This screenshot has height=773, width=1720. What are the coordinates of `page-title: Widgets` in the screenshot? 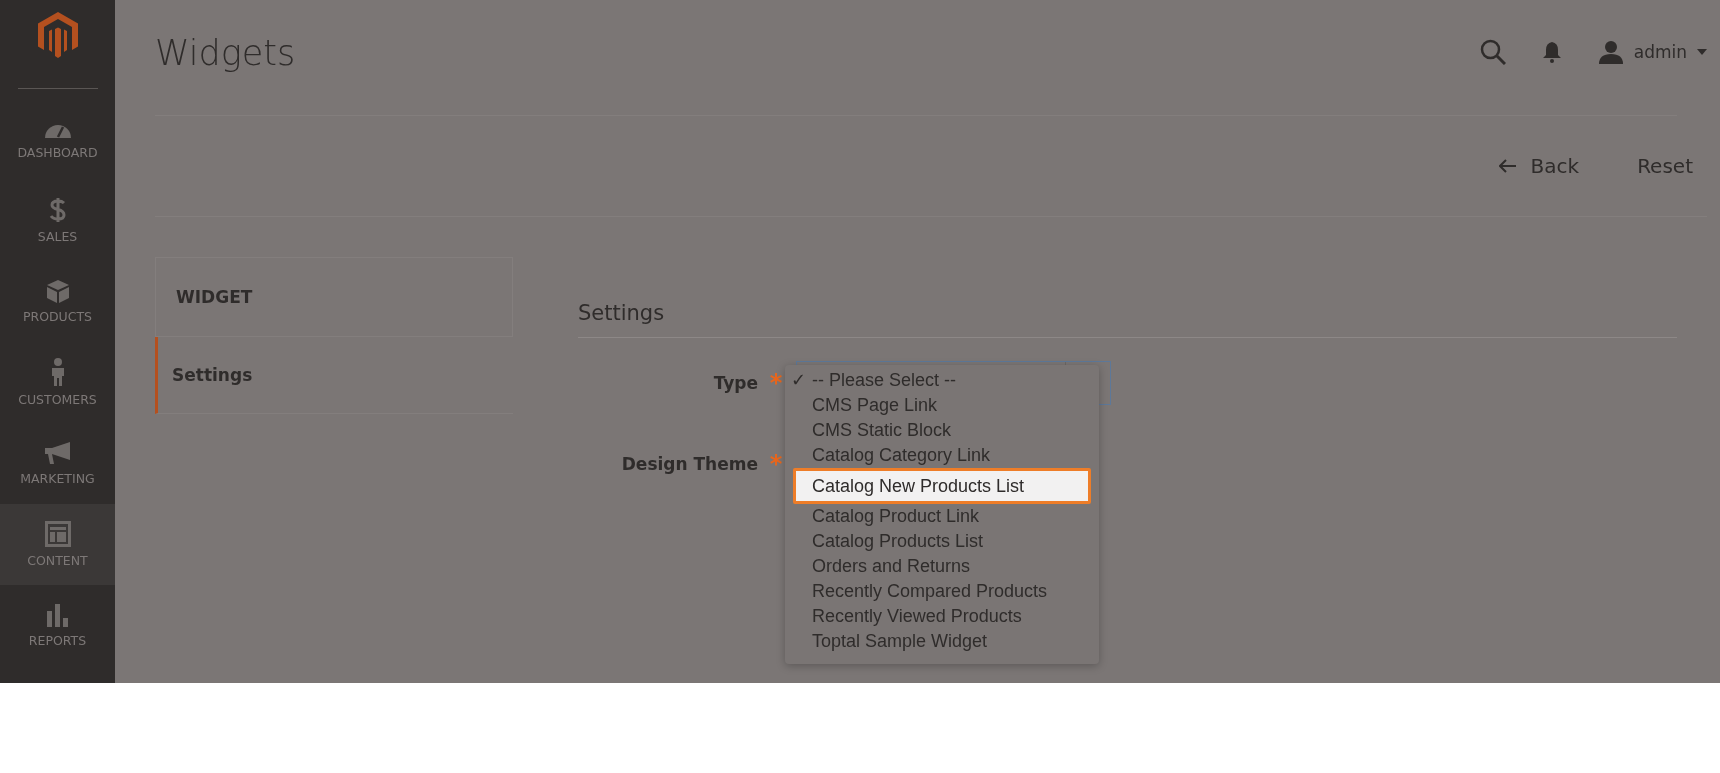 It's located at (225, 52).